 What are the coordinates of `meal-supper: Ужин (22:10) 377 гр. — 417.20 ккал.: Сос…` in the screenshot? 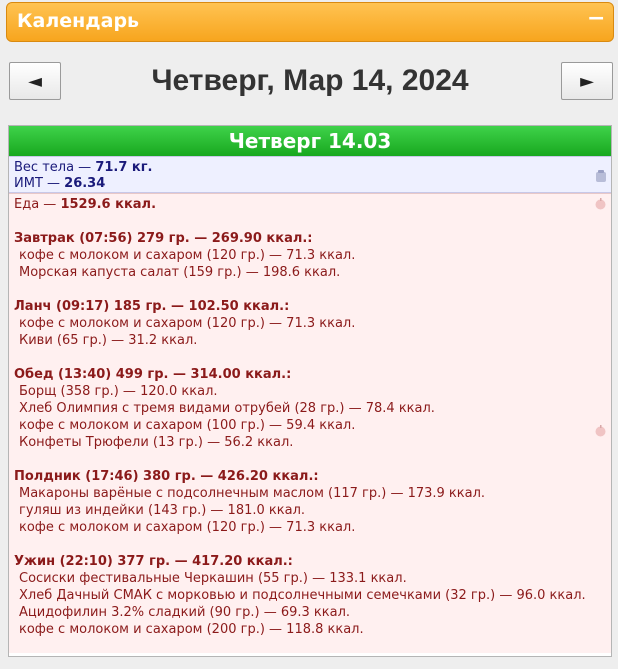 It's located at (310, 595).